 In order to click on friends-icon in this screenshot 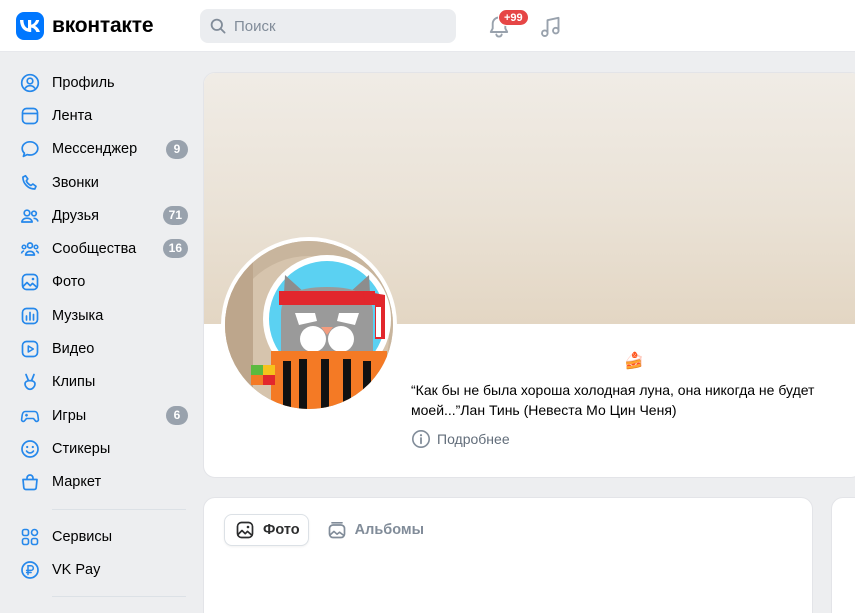, I will do `click(30, 216)`.